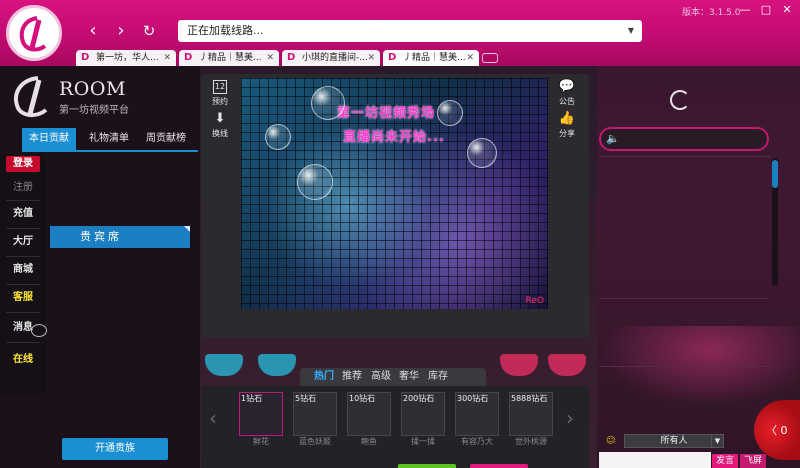 The width and height of the screenshot is (800, 468). What do you see at coordinates (220, 93) in the screenshot?
I see `appointment-button: 12 预约` at bounding box center [220, 93].